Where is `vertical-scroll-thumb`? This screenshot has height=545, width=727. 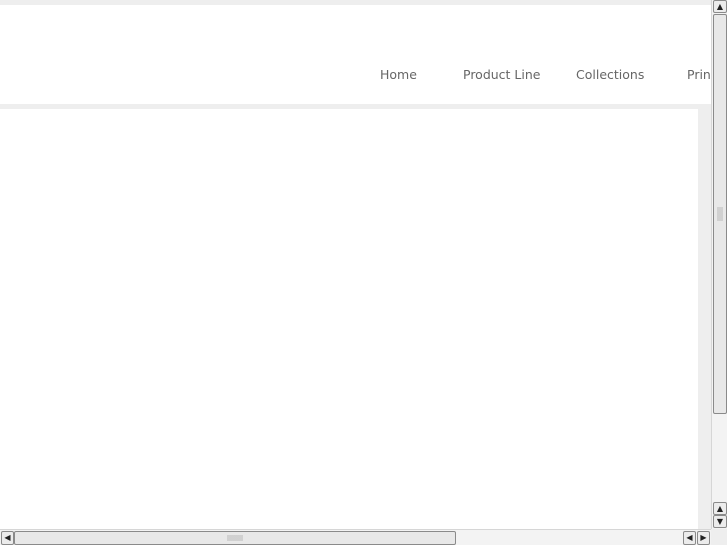
vertical-scroll-thumb is located at coordinates (720, 214).